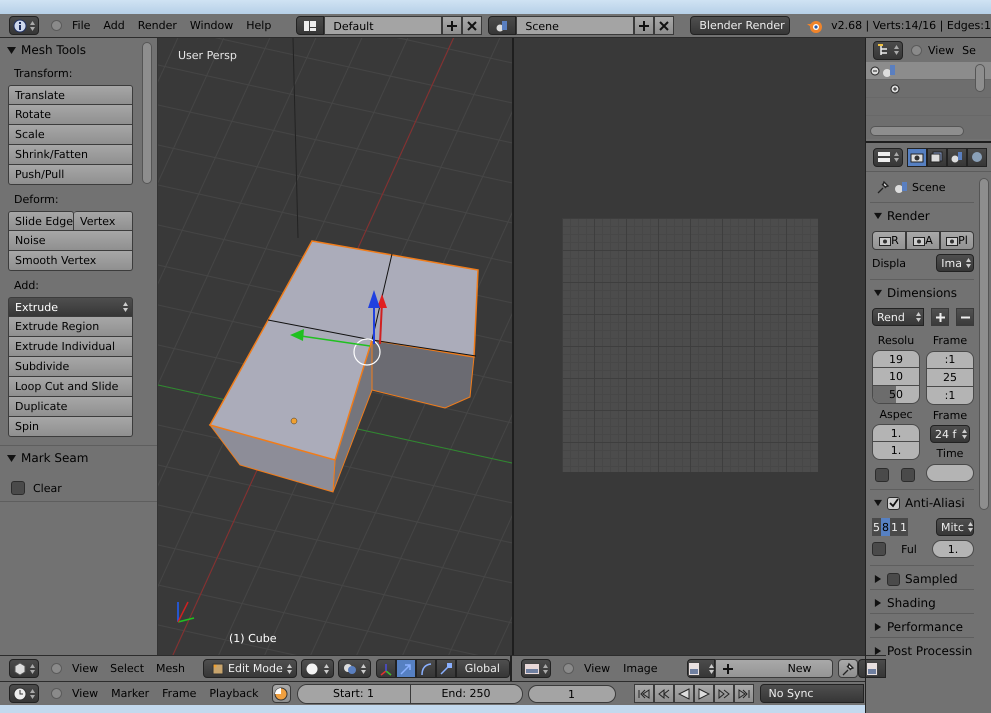 The image size is (991, 713). I want to click on play-button, so click(704, 693).